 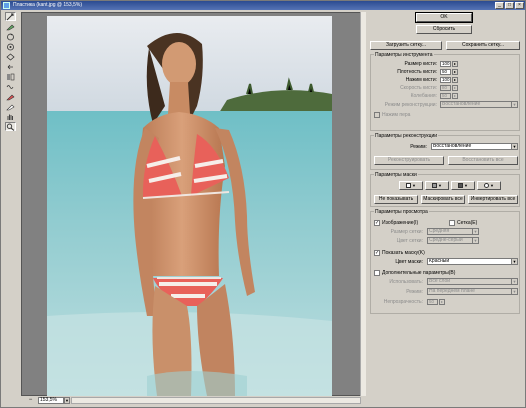 I want to click on turbulent-jitter-slider-arrow: ▸, so click(x=455, y=96).